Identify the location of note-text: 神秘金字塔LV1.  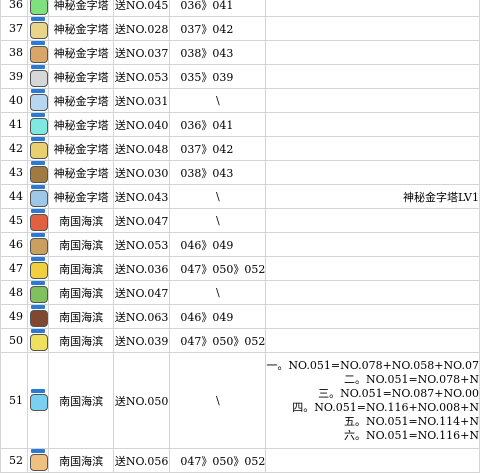
(441, 197).